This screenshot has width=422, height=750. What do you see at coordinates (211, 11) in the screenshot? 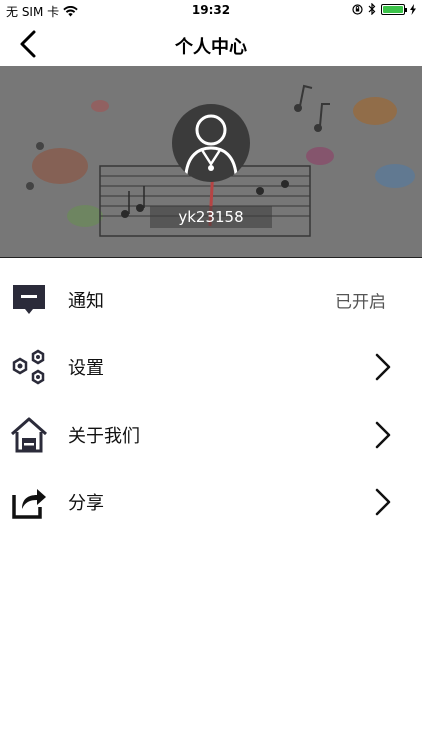
I see `status-bar: 无 SIM 卡 19:32` at bounding box center [211, 11].